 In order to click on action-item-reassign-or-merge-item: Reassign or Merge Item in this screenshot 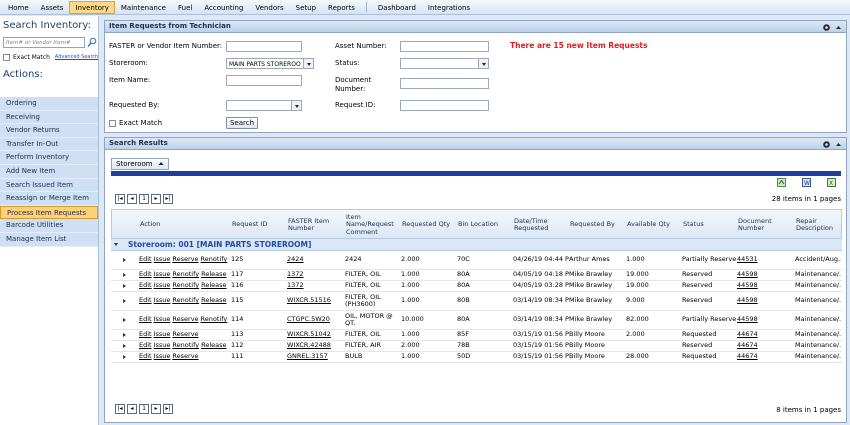, I will do `click(49, 199)`.